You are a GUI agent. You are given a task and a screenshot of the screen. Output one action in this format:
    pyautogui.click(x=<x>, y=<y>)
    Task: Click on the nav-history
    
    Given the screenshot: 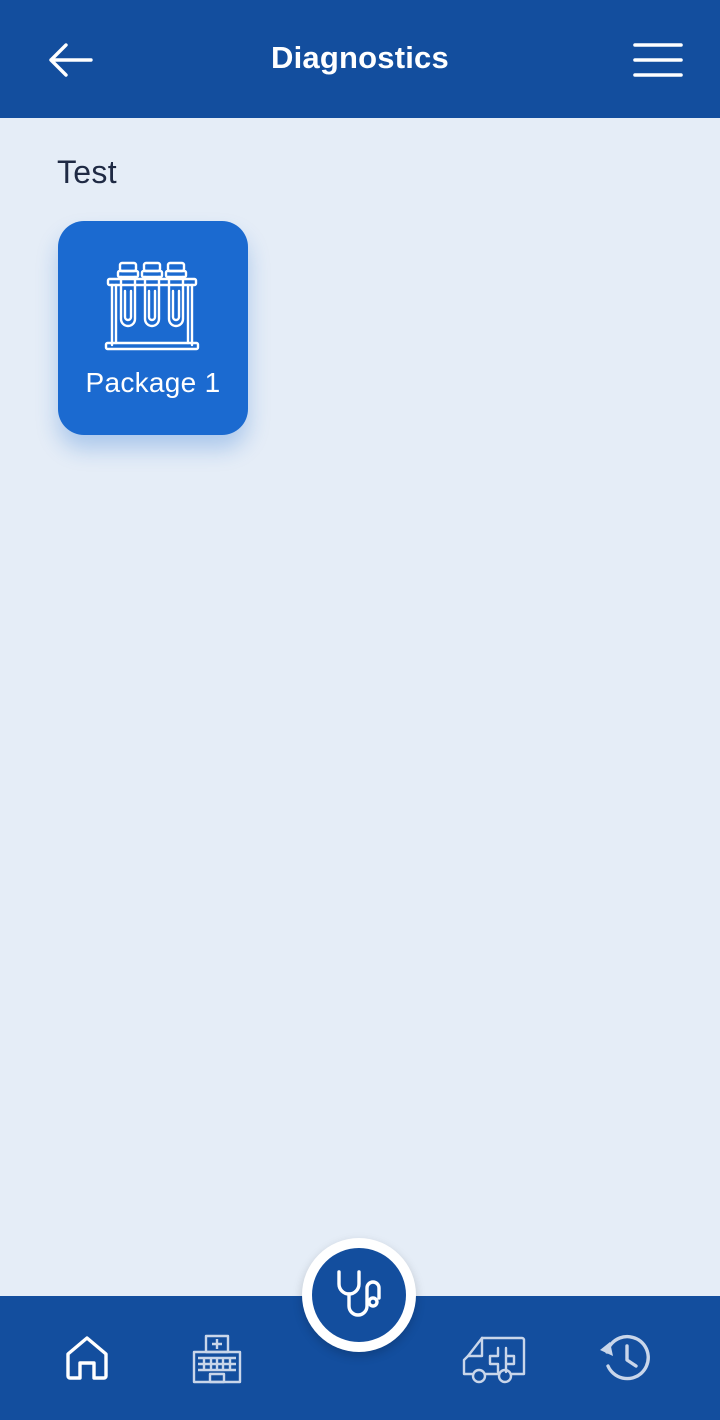 What is the action you would take?
    pyautogui.click(x=626, y=1358)
    